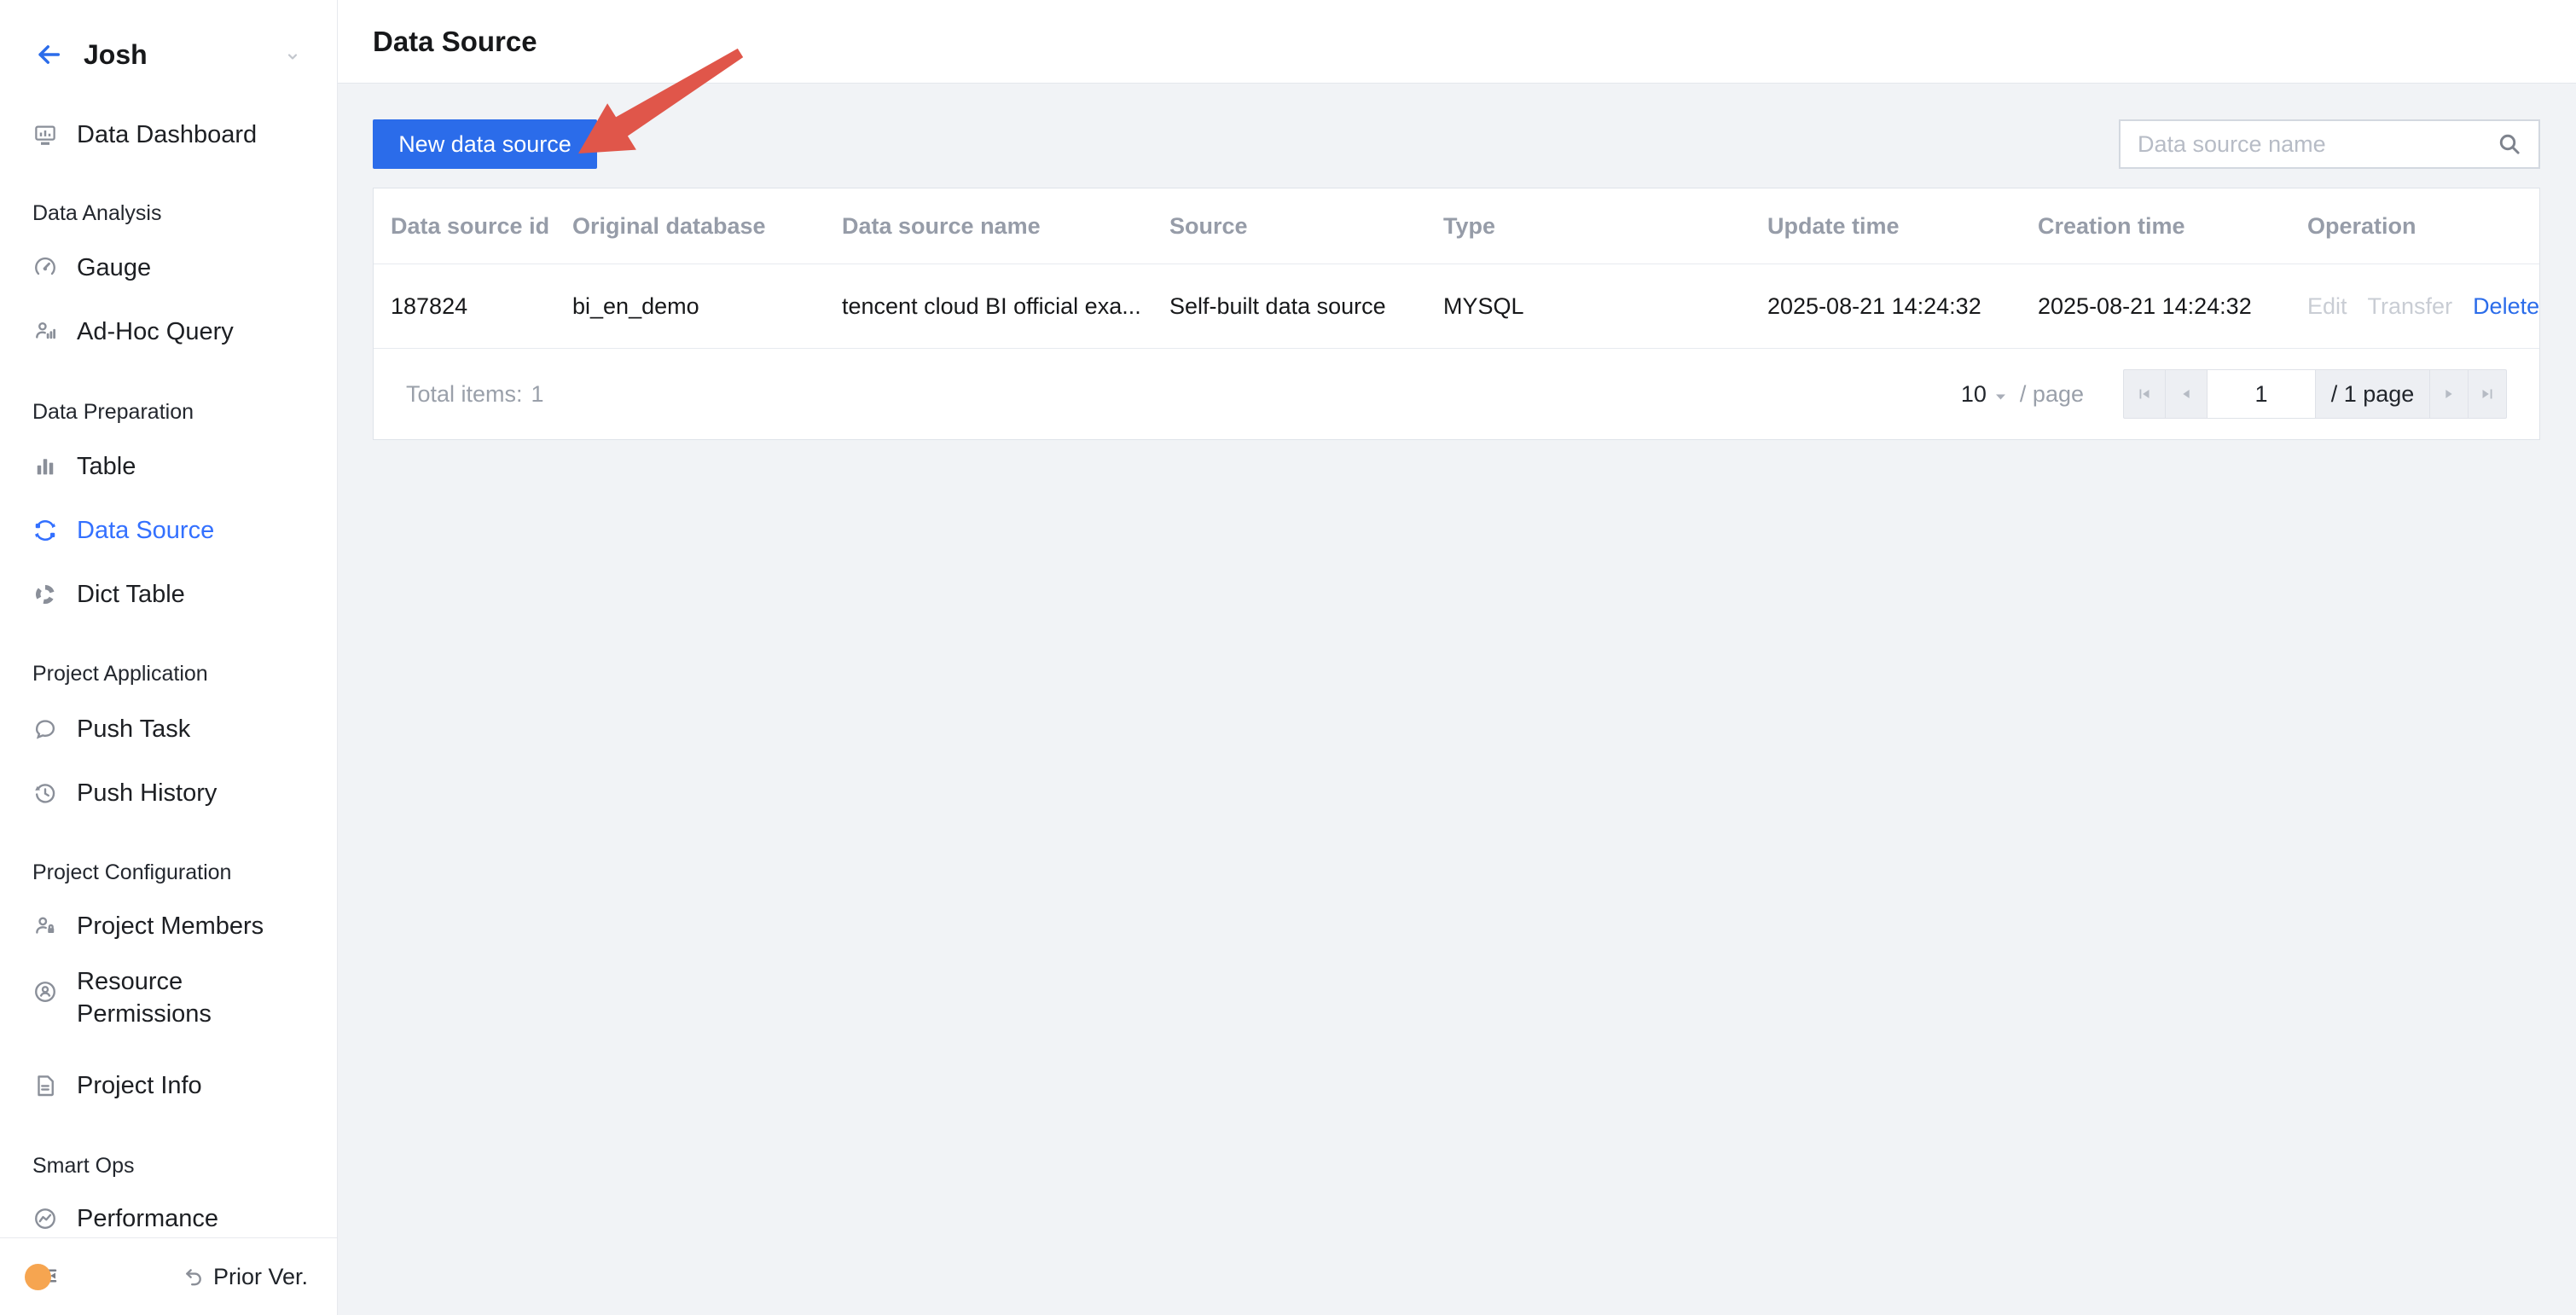 The width and height of the screenshot is (2576, 1315). What do you see at coordinates (470, 225) in the screenshot?
I see `column-header: Data source id` at bounding box center [470, 225].